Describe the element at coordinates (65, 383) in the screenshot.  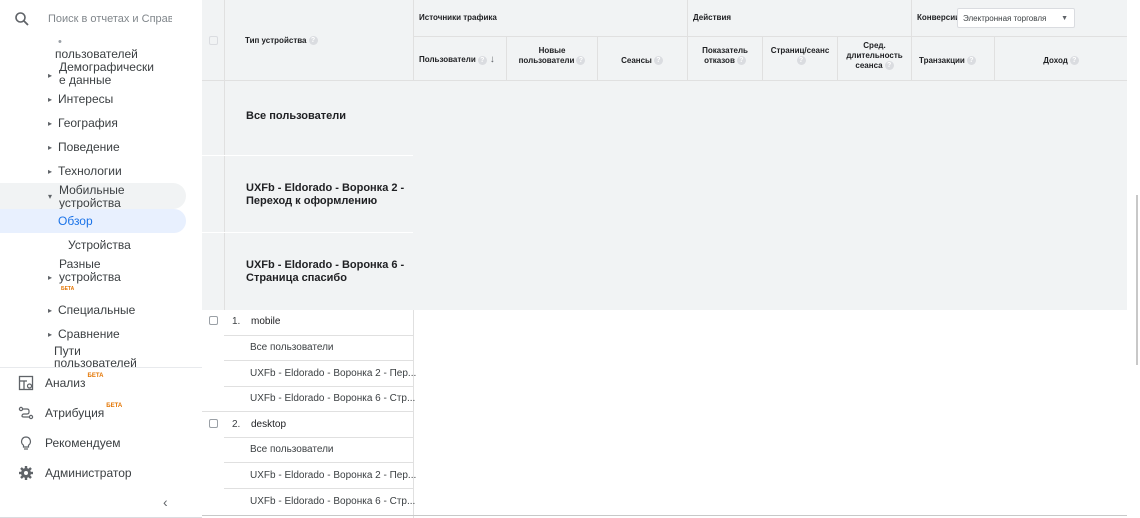
I see `nav-analysis-label: Анализ` at that location.